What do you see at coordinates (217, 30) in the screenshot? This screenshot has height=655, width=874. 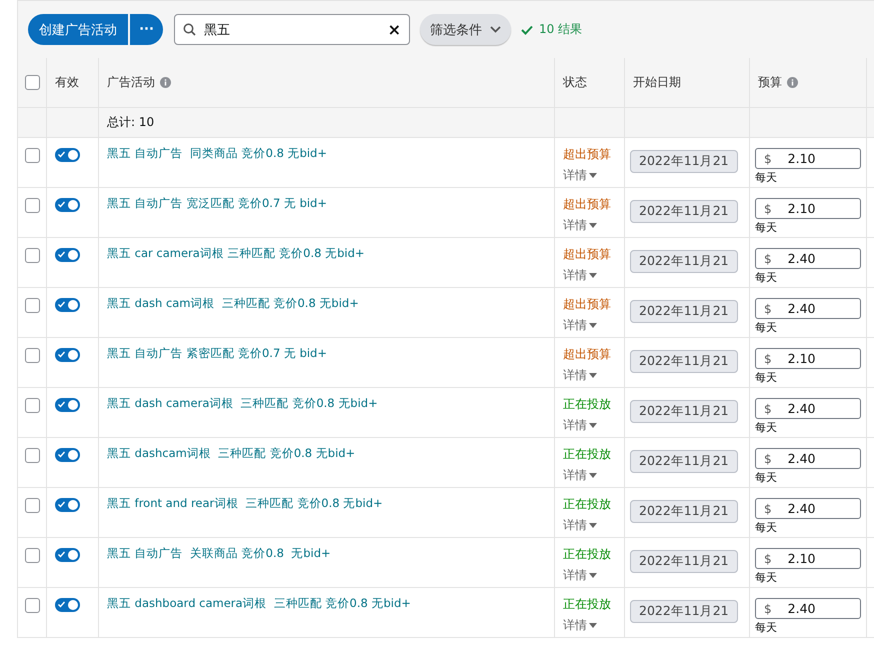 I see `search-text: 黑五` at bounding box center [217, 30].